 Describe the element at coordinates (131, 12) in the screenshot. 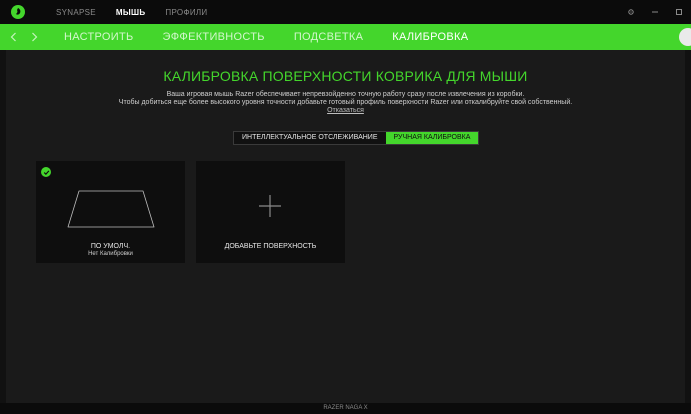

I see `tab-mouse: МЫШЬ` at that location.